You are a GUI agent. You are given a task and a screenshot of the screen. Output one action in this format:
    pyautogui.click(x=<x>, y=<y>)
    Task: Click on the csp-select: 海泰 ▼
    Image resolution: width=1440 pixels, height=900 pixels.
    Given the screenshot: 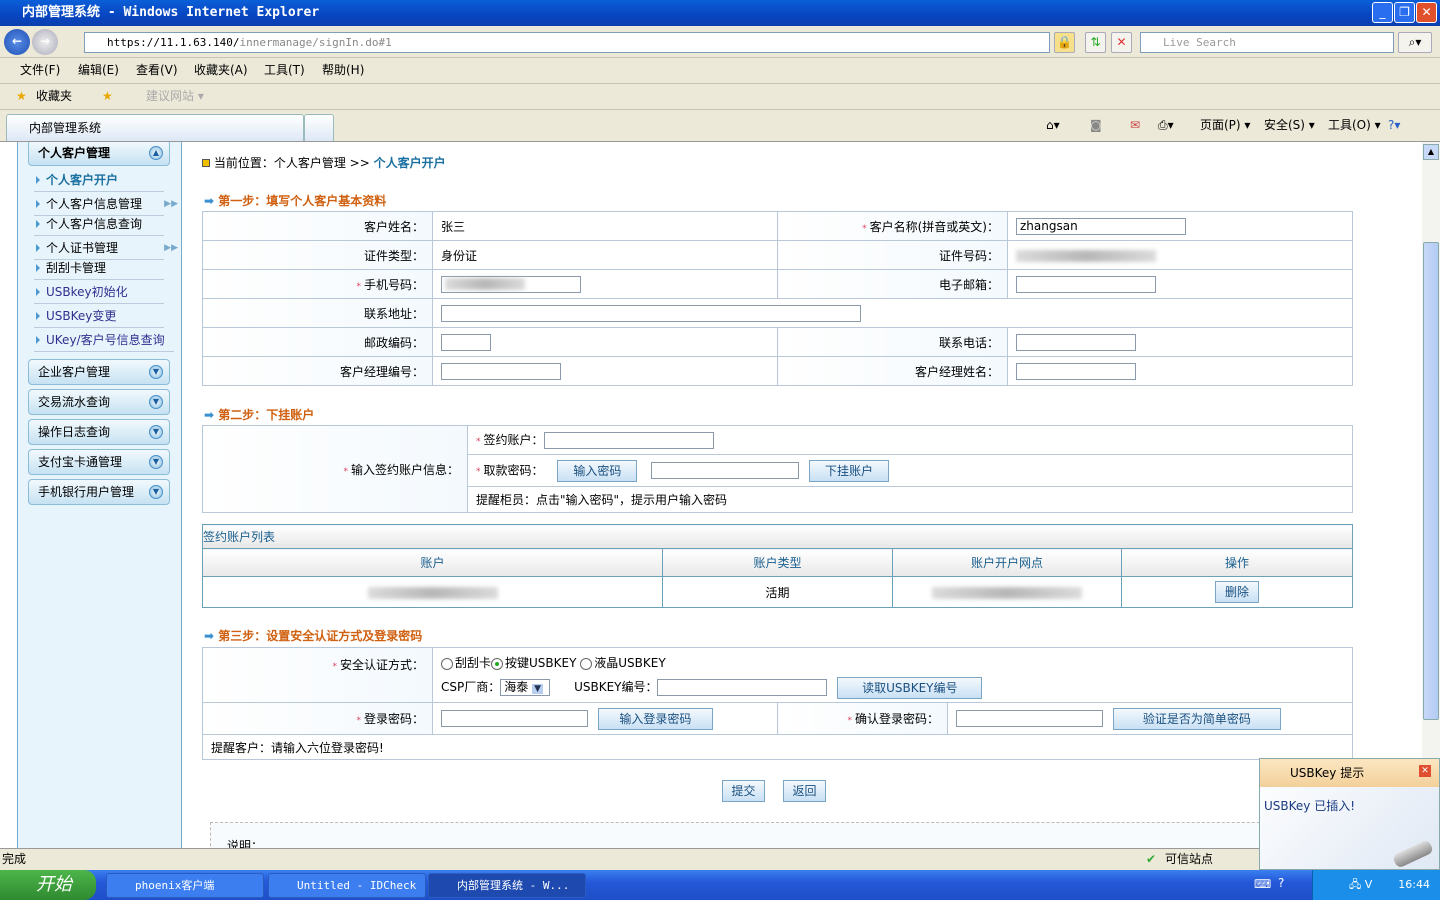 What is the action you would take?
    pyautogui.click(x=525, y=687)
    